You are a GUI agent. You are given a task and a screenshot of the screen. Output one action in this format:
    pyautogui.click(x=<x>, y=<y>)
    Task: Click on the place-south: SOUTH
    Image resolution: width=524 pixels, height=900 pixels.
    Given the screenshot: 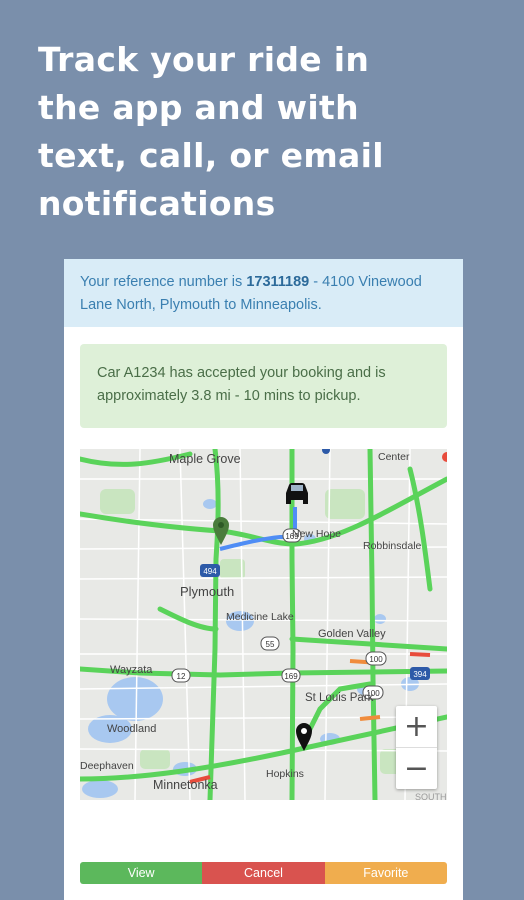 What is the action you would take?
    pyautogui.click(x=431, y=796)
    